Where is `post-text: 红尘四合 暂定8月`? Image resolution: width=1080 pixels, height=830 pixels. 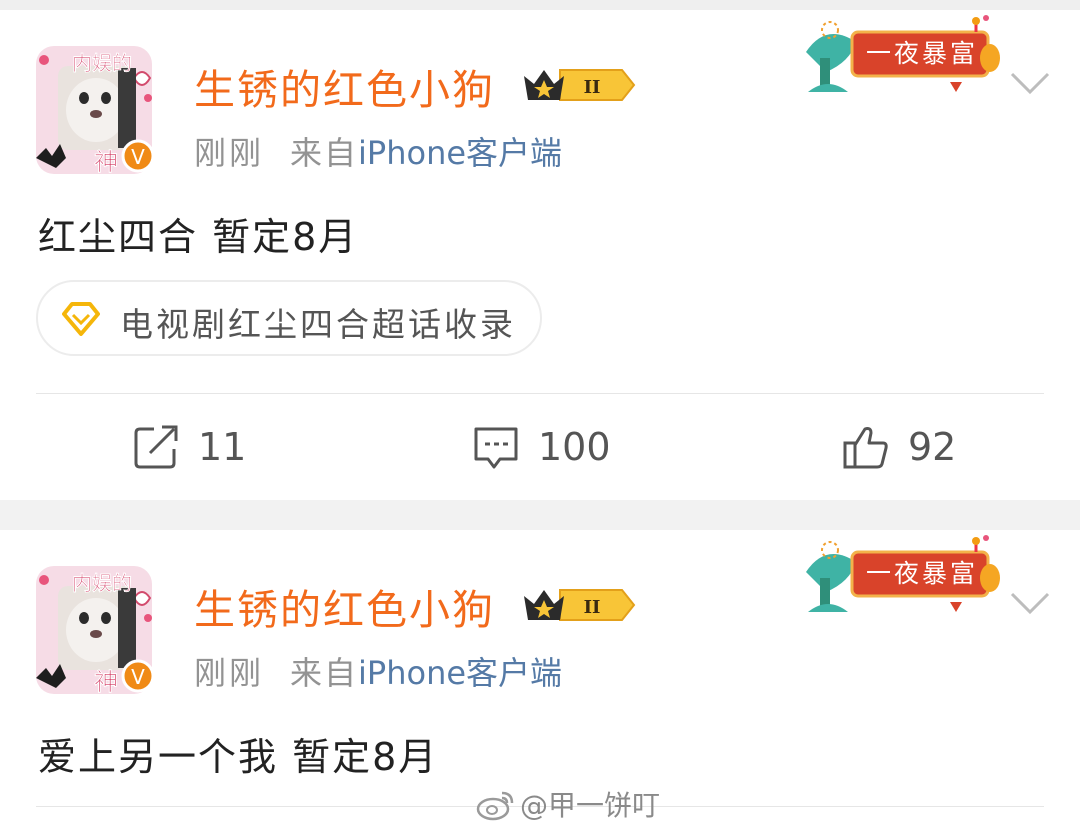
post-text: 红尘四合 暂定8月 is located at coordinates (198, 237).